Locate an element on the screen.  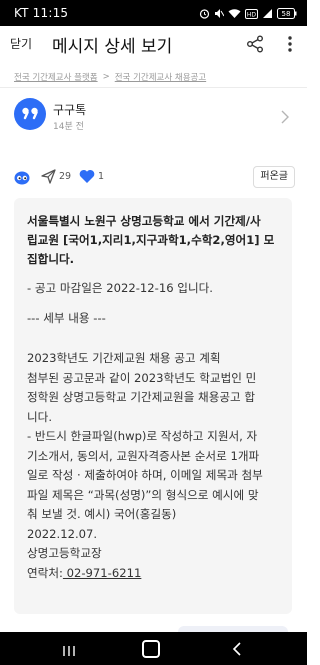
breadcrumb-recruitment: 전국 기간제교사 채용공고 is located at coordinates (160, 77).